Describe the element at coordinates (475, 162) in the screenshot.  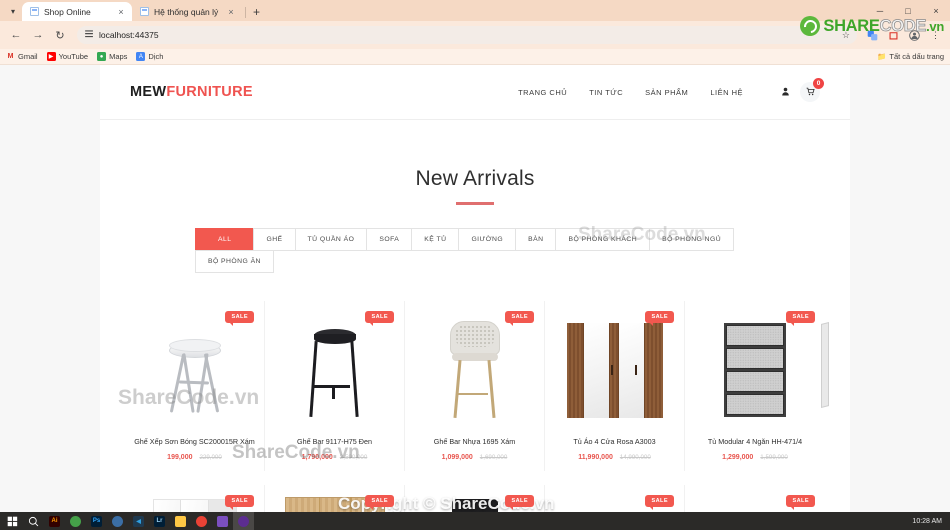
I see `section-header: New Arrivals` at that location.